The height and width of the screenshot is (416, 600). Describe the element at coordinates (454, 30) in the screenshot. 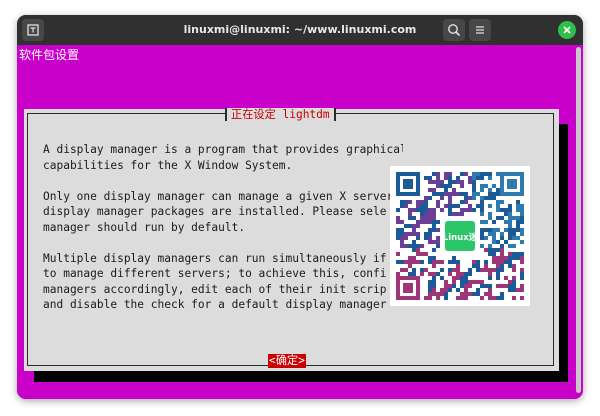

I see `search-button` at that location.